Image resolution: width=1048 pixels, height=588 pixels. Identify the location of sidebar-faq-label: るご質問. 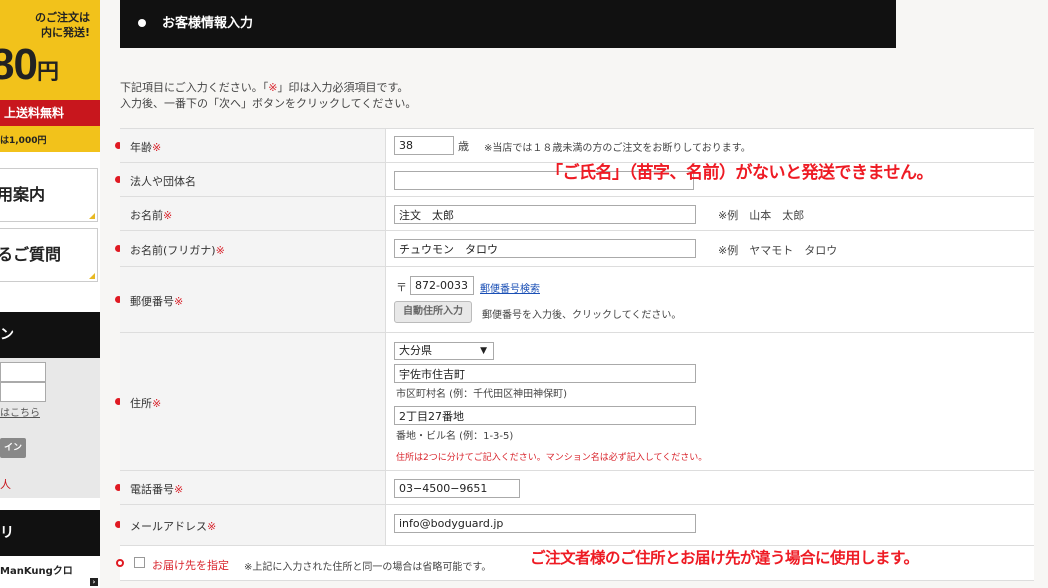
(31, 254).